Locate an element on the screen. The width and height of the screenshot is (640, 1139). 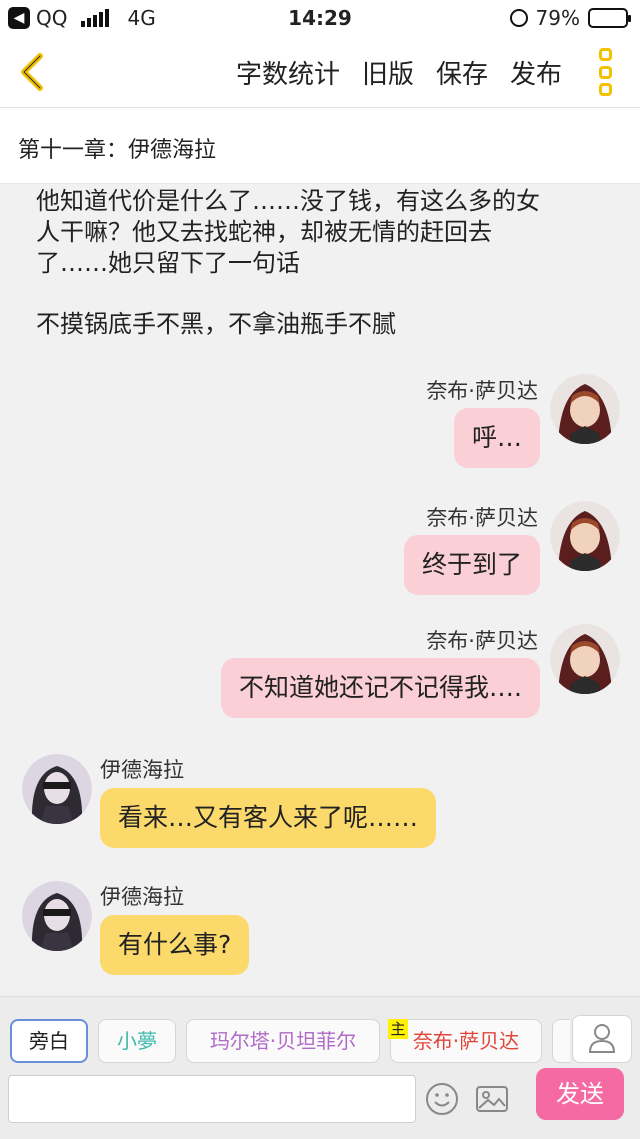
character-chip-overflow is located at coordinates (561, 1041).